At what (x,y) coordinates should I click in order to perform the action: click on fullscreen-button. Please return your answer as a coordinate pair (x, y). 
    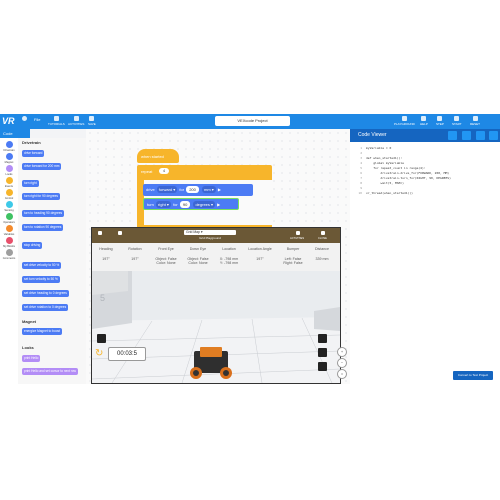
    Looking at the image, I should click on (101, 338).